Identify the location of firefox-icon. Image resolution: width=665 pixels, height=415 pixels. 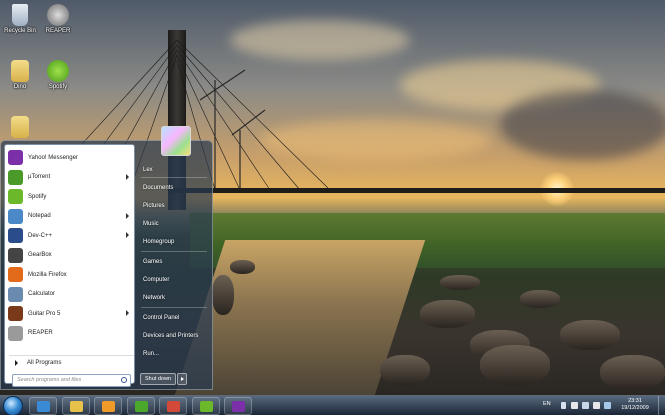
(15, 274).